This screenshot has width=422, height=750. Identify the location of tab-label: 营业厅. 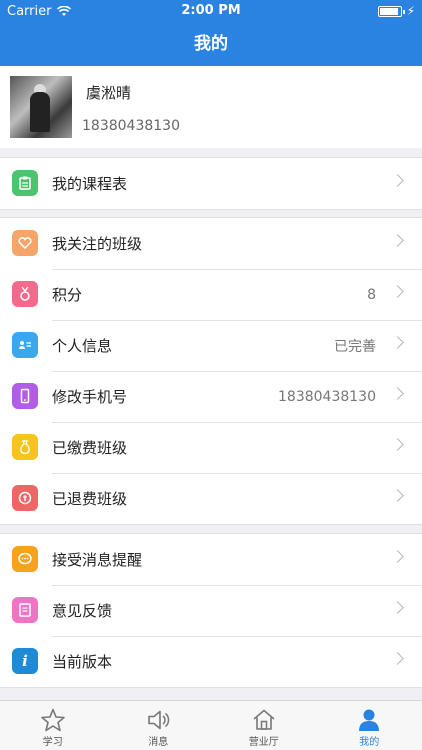
(263, 742).